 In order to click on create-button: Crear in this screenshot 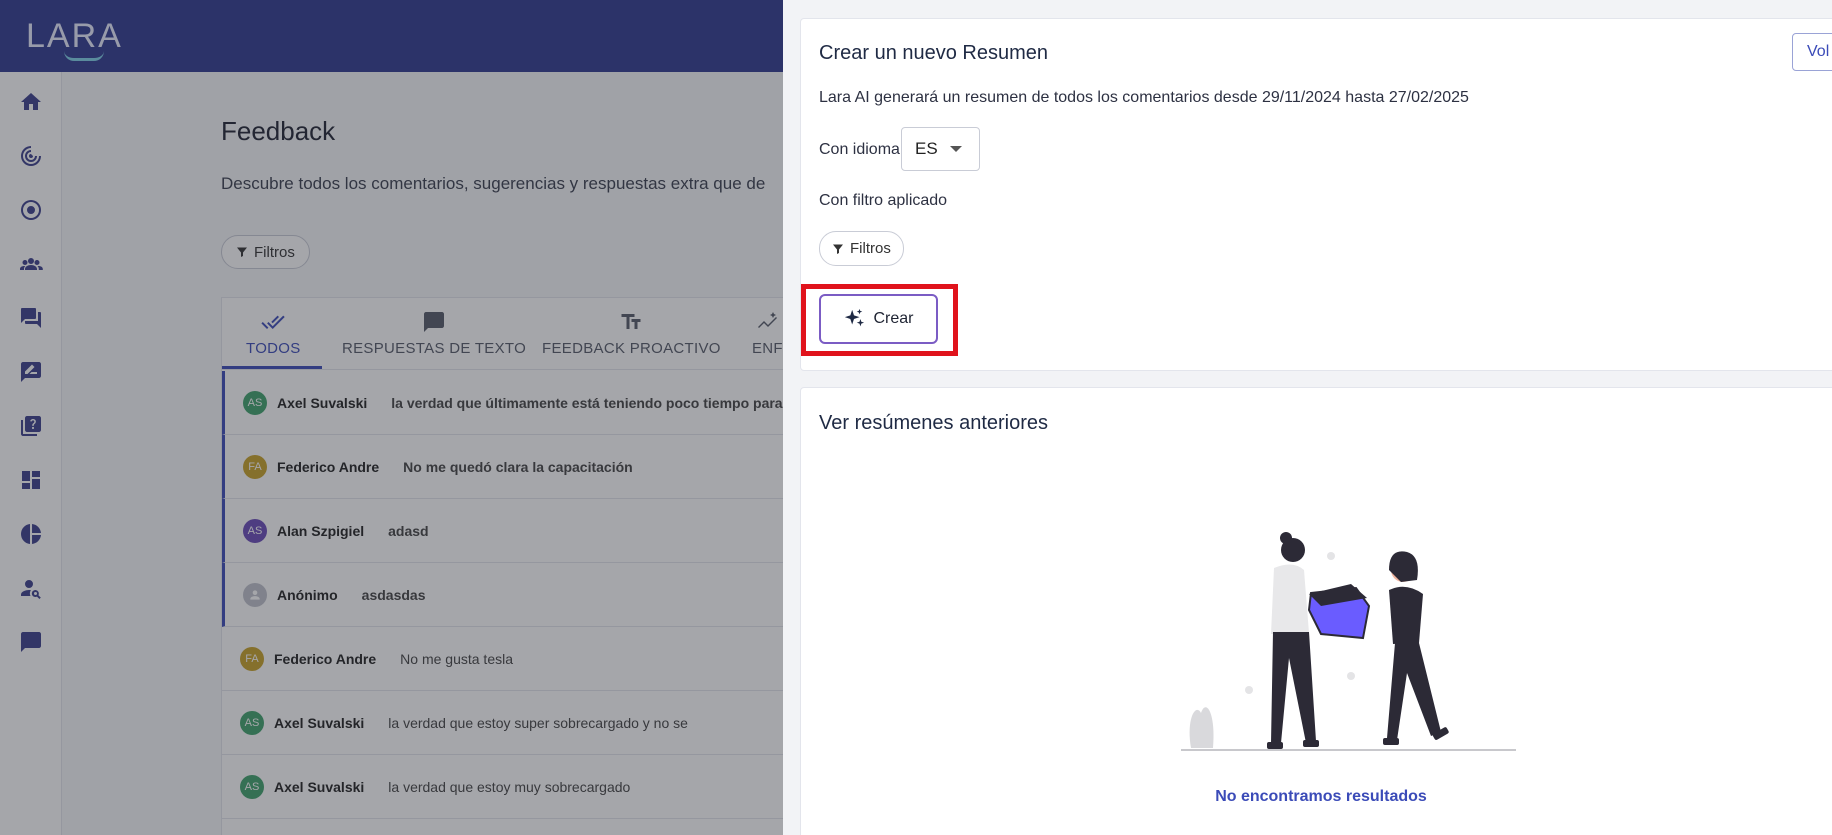, I will do `click(878, 319)`.